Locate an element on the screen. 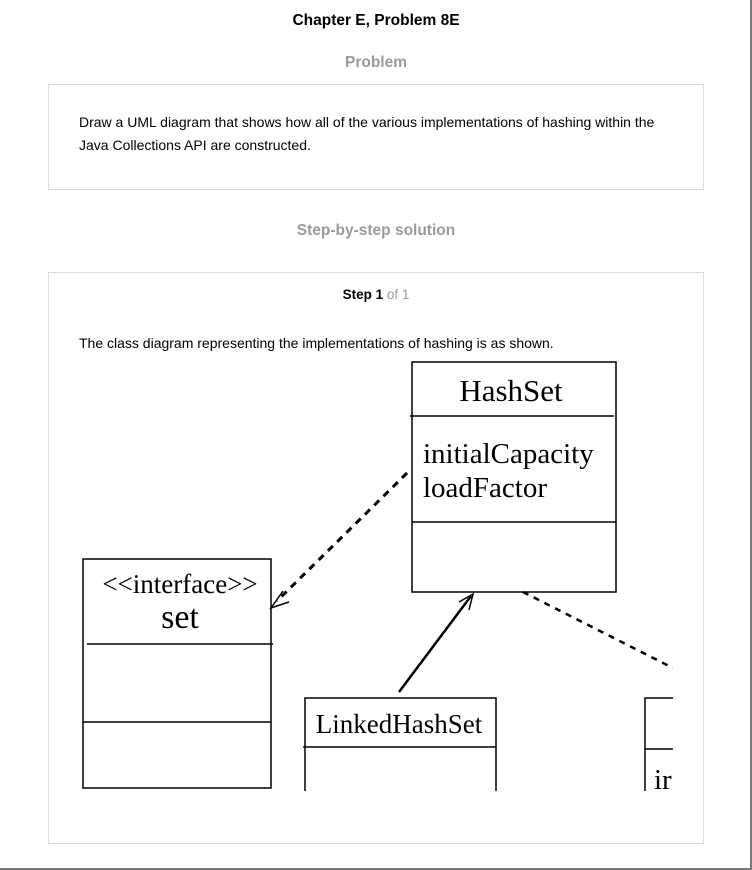 The image size is (752, 870). step-total: of 1 is located at coordinates (398, 294).